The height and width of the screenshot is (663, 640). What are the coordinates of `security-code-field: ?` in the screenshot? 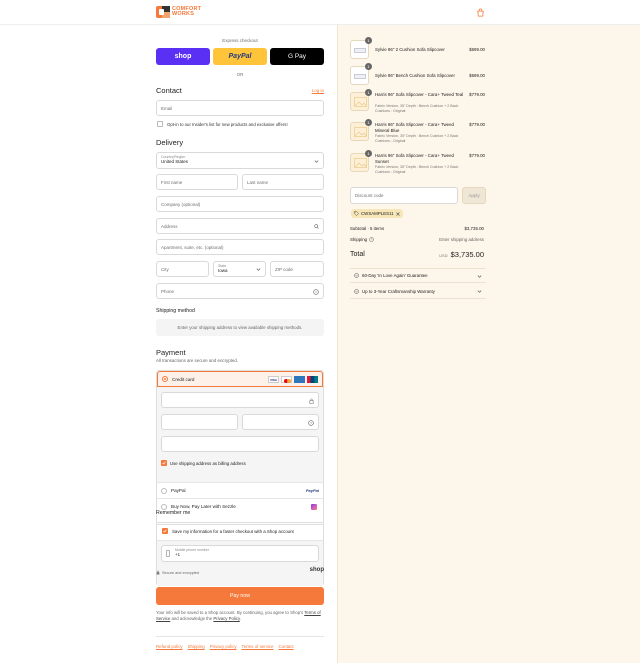 It's located at (280, 422).